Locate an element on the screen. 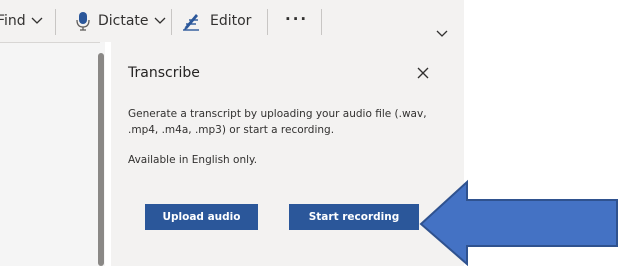  editor-label: Editor is located at coordinates (231, 21).